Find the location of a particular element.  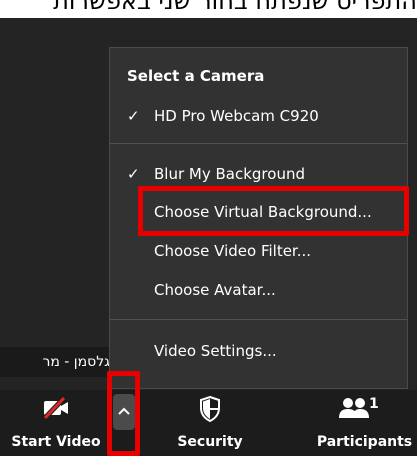

participants-label: Participants is located at coordinates (364, 442).